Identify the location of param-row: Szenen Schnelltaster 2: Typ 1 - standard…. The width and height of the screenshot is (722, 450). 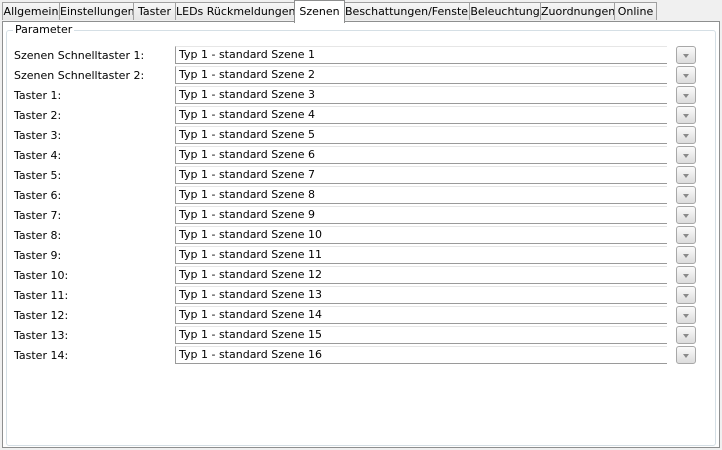
(362, 76).